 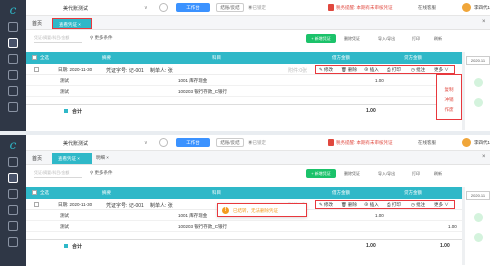 I want to click on row-operations: ✎ 修改 🗑 删除 ⊕ 插入 ⎙ 打印 ◷ 批注 更多 ∨, so click(x=385, y=204).